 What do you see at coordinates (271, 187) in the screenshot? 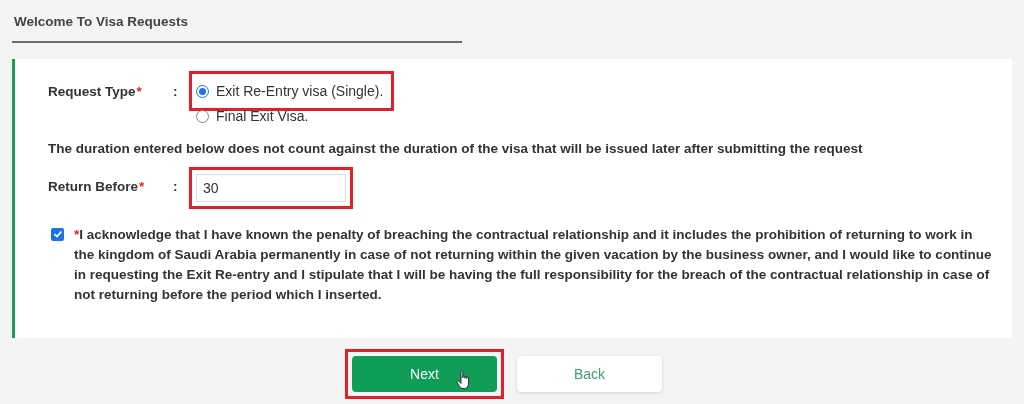
I see `input-field: 30` at bounding box center [271, 187].